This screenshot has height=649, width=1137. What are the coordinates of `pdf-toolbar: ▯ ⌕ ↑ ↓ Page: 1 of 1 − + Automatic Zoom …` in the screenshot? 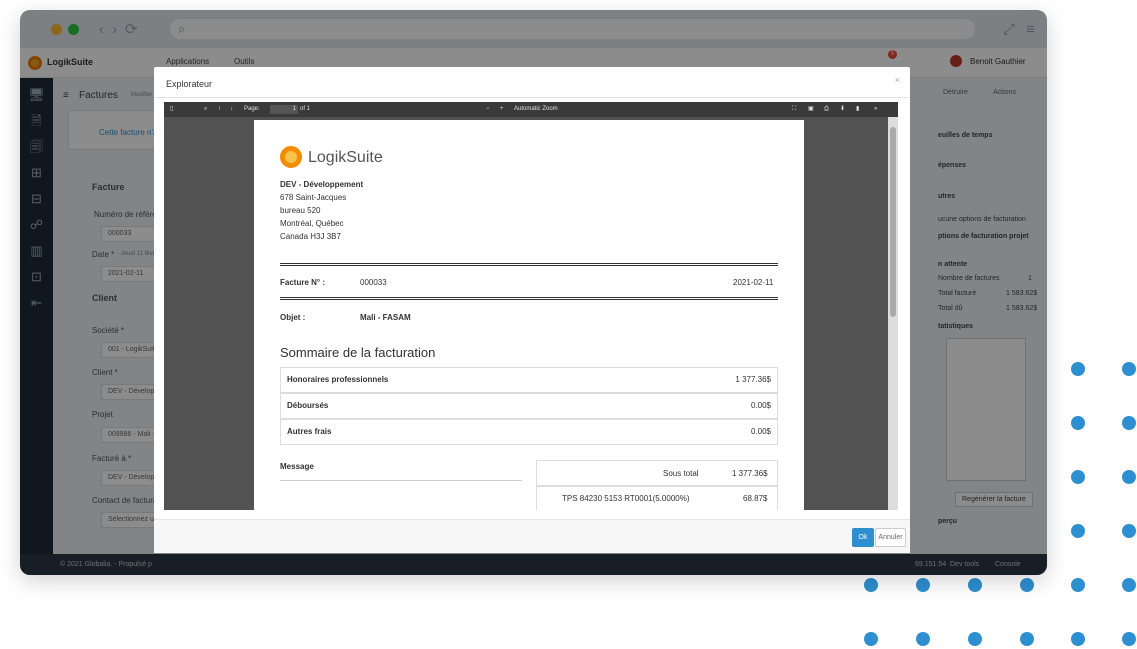 It's located at (531, 109).